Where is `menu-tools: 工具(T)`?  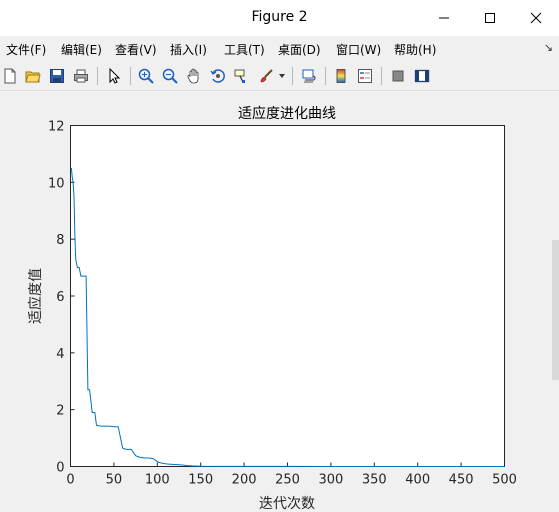
menu-tools: 工具(T) is located at coordinates (244, 49).